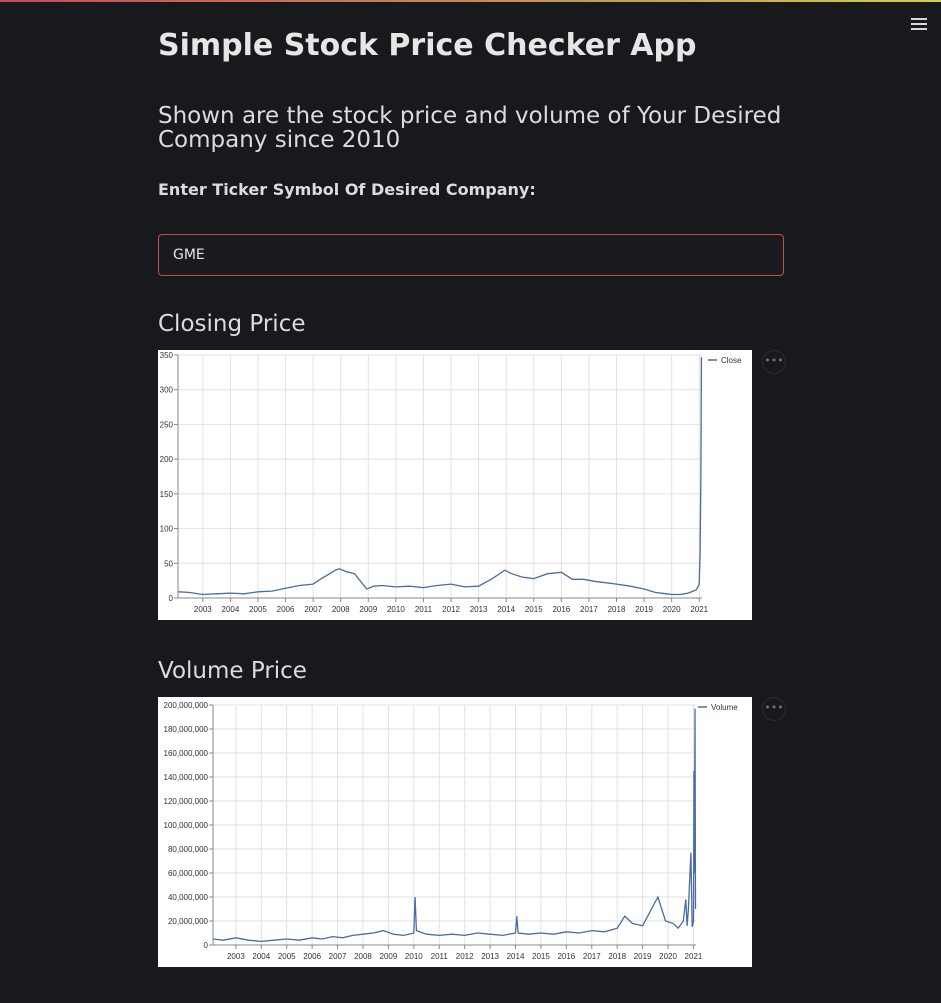 This screenshot has width=941, height=1003. I want to click on chart-legend-label: Volume, so click(724, 707).